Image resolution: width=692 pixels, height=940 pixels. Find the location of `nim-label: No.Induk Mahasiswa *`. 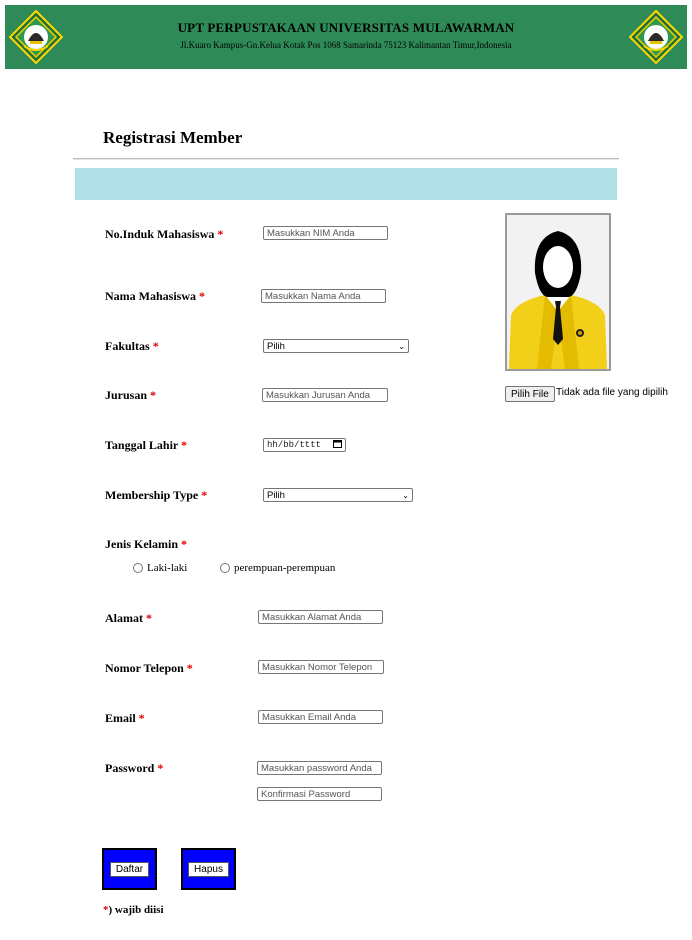

nim-label: No.Induk Mahasiswa * is located at coordinates (164, 234).